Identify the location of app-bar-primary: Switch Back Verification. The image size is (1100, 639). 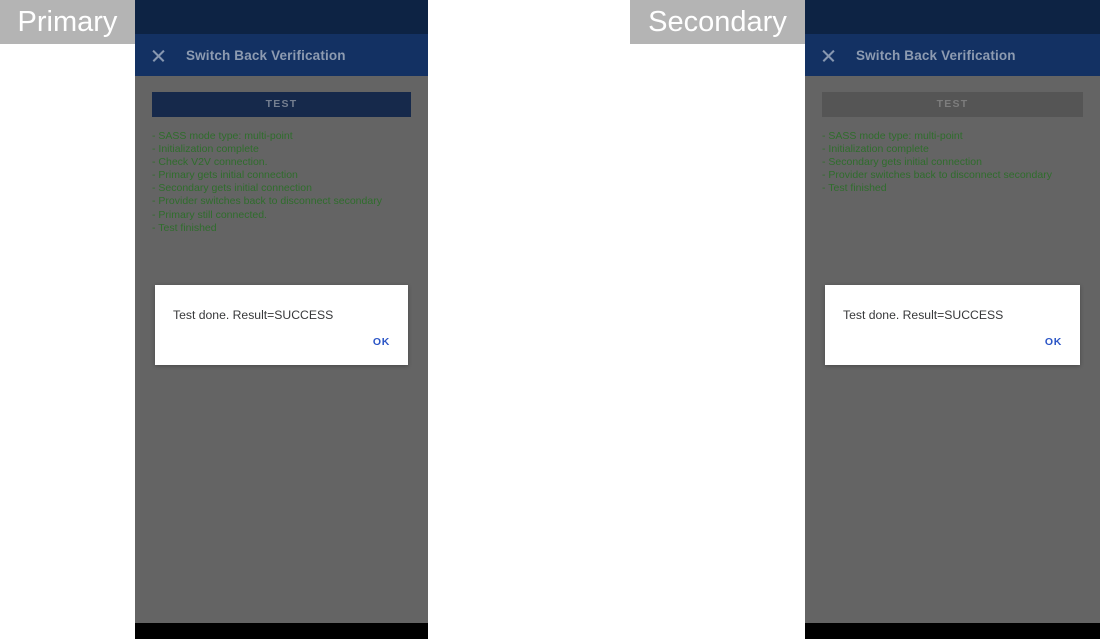
(281, 55).